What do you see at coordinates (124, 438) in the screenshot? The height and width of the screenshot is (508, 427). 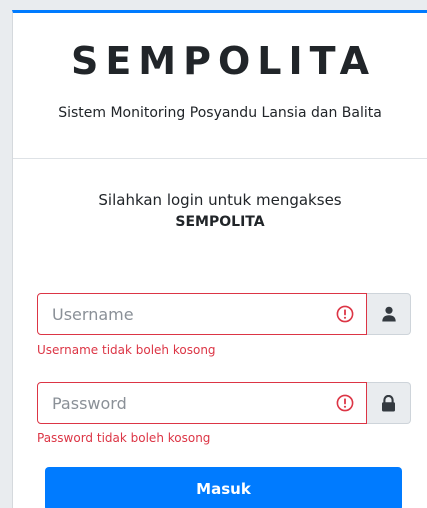 I see `password-error: Password tidak boleh kosong` at bounding box center [124, 438].